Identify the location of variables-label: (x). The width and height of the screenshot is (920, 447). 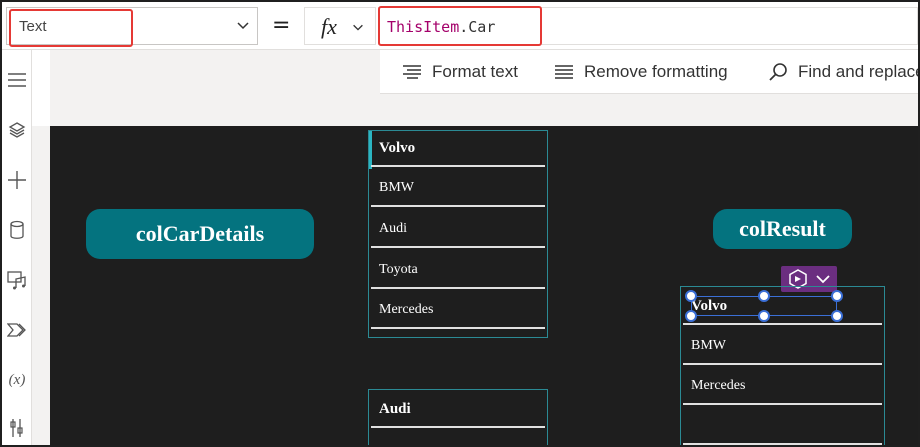
(17, 379).